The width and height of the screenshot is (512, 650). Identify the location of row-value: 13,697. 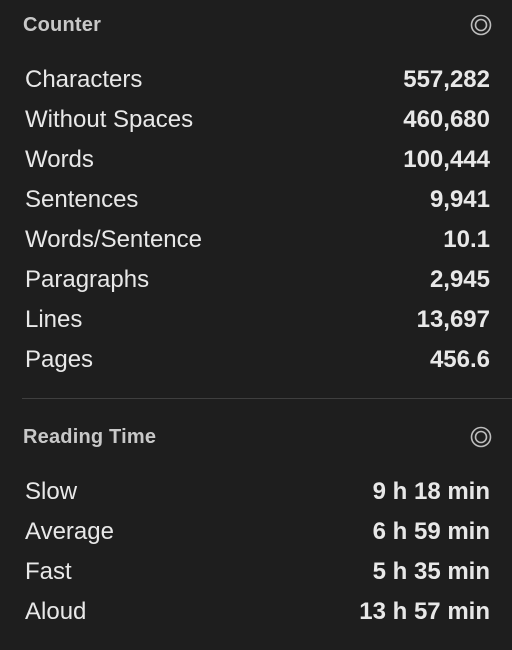
(453, 319).